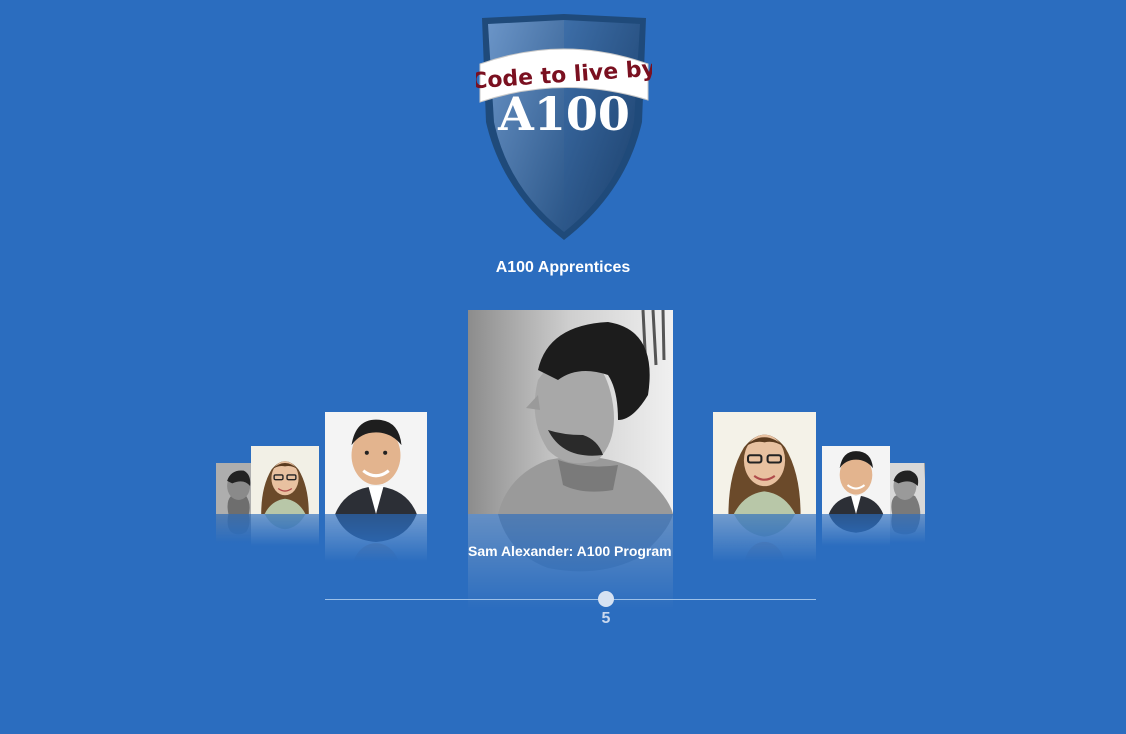  I want to click on carousel-slider-value: 5, so click(606, 618).